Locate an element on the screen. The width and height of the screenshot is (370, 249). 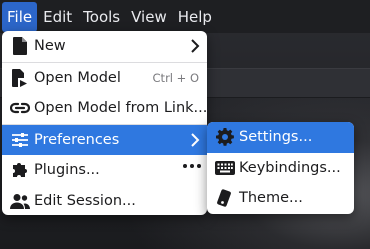
menubar: File Edit Tools View Help is located at coordinates (185, 16).